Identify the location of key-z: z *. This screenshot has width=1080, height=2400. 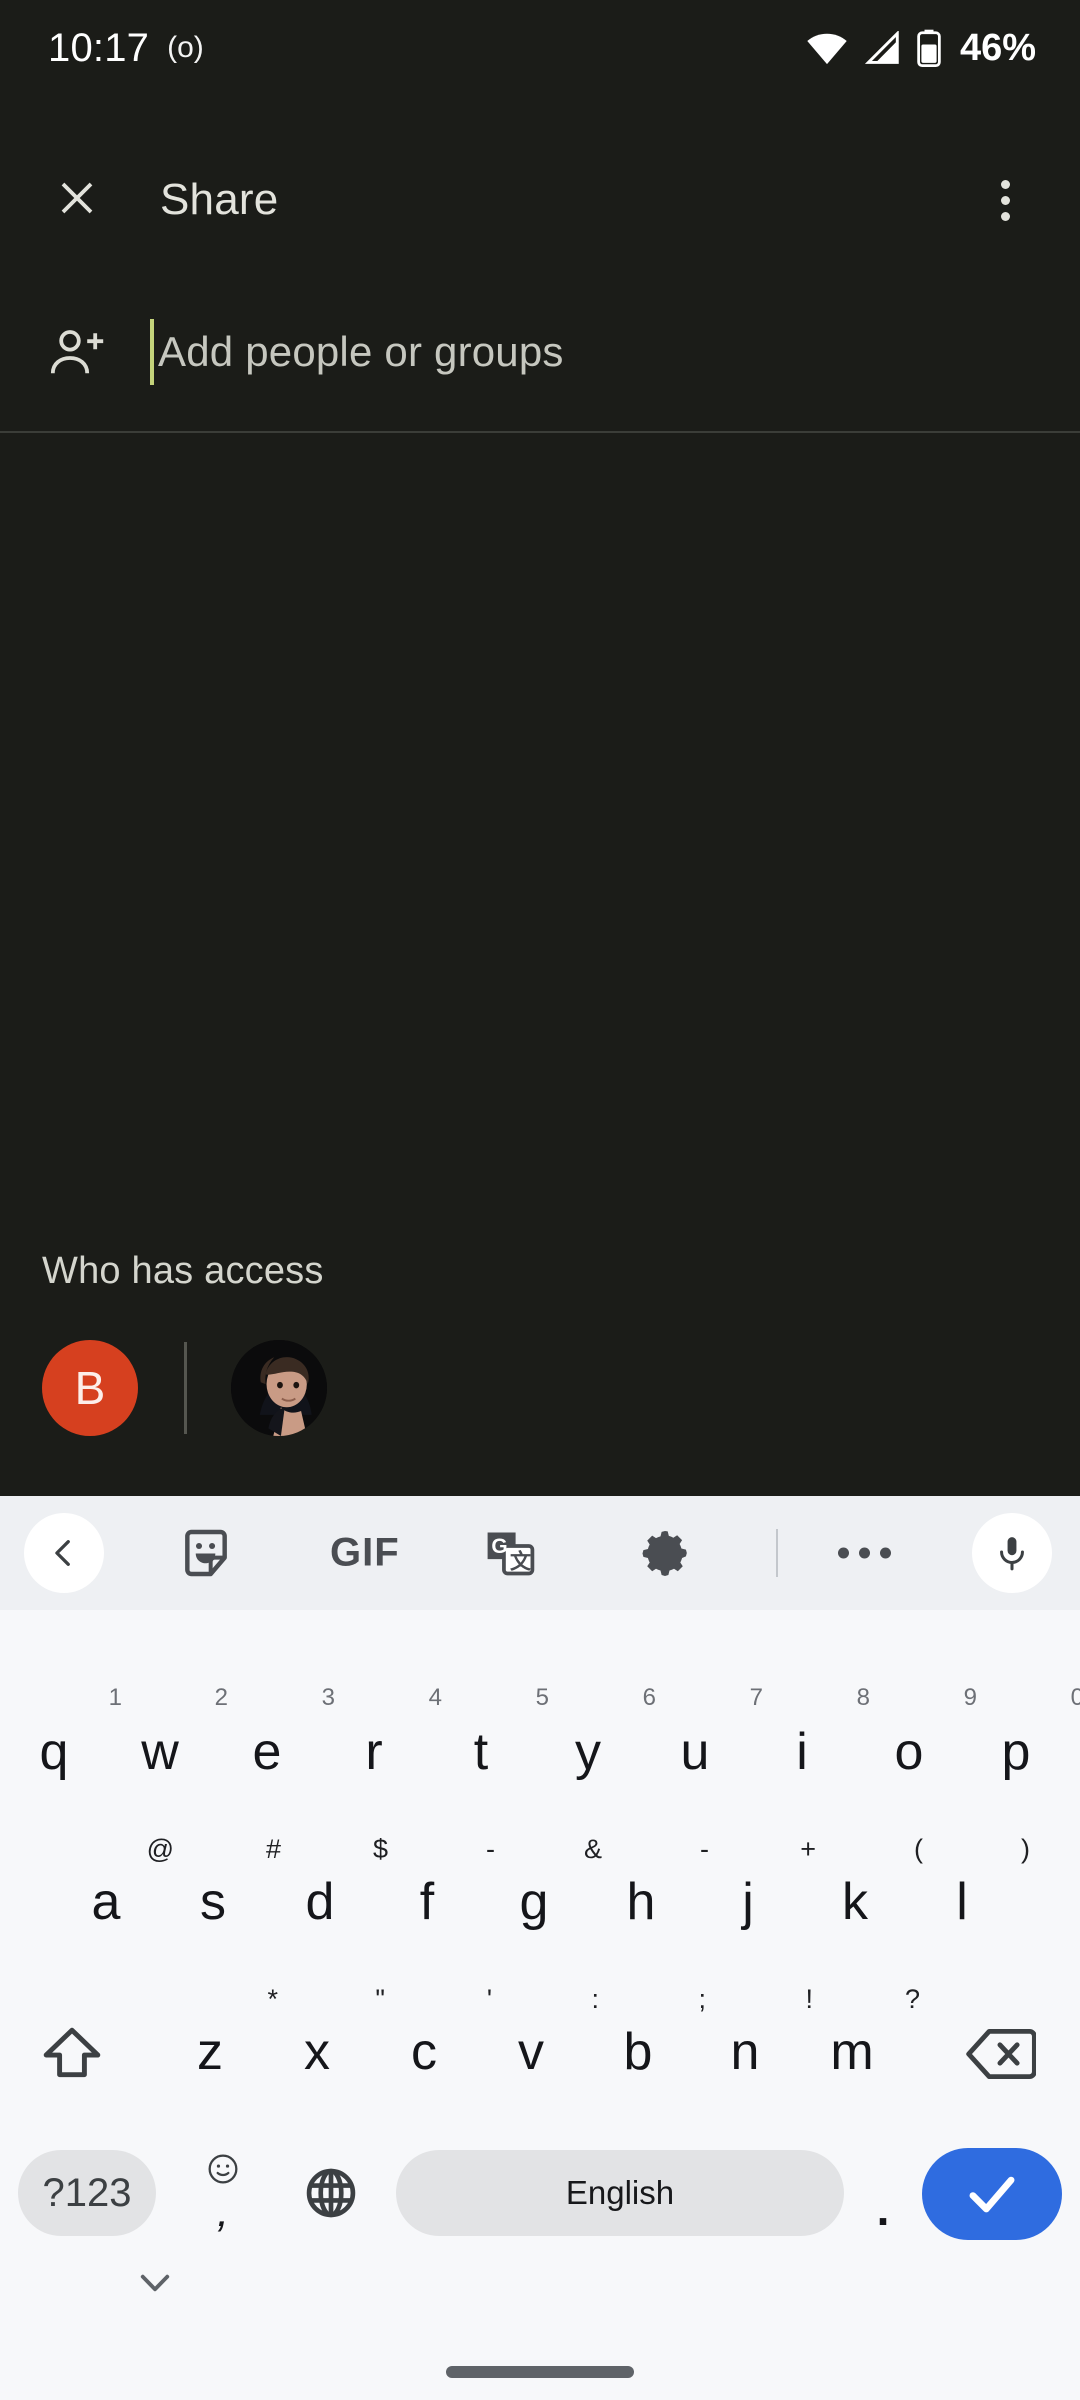
(223, 2039).